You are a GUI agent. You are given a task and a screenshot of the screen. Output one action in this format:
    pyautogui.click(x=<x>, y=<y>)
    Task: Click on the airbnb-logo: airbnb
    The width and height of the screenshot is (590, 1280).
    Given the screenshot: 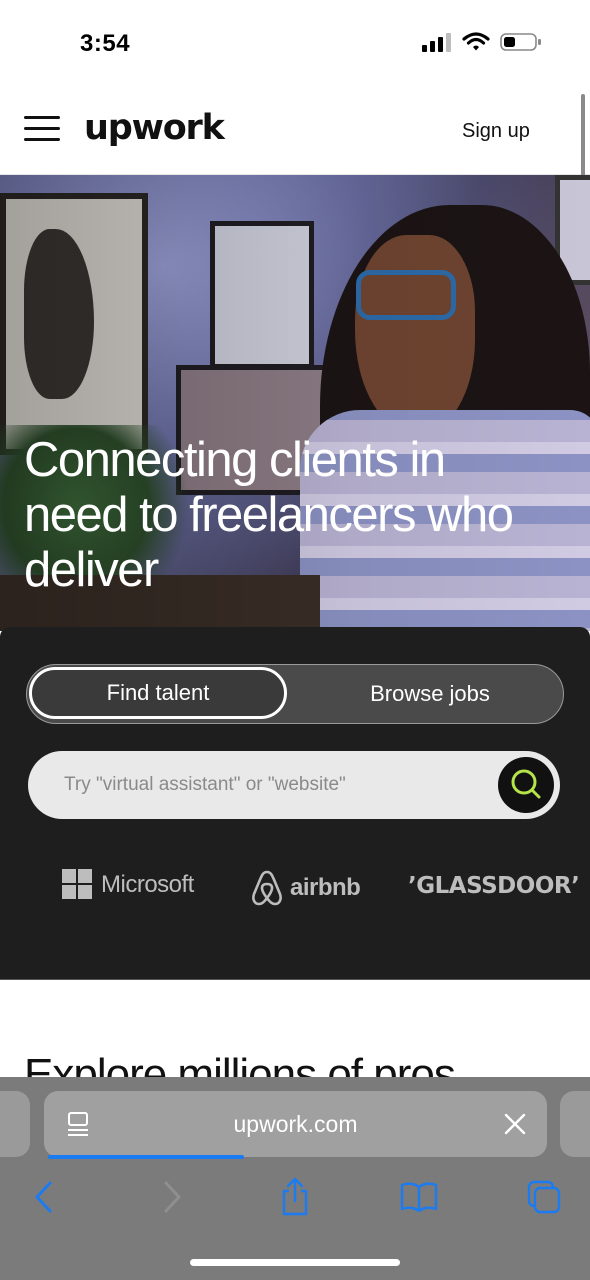 What is the action you would take?
    pyautogui.click(x=305, y=888)
    